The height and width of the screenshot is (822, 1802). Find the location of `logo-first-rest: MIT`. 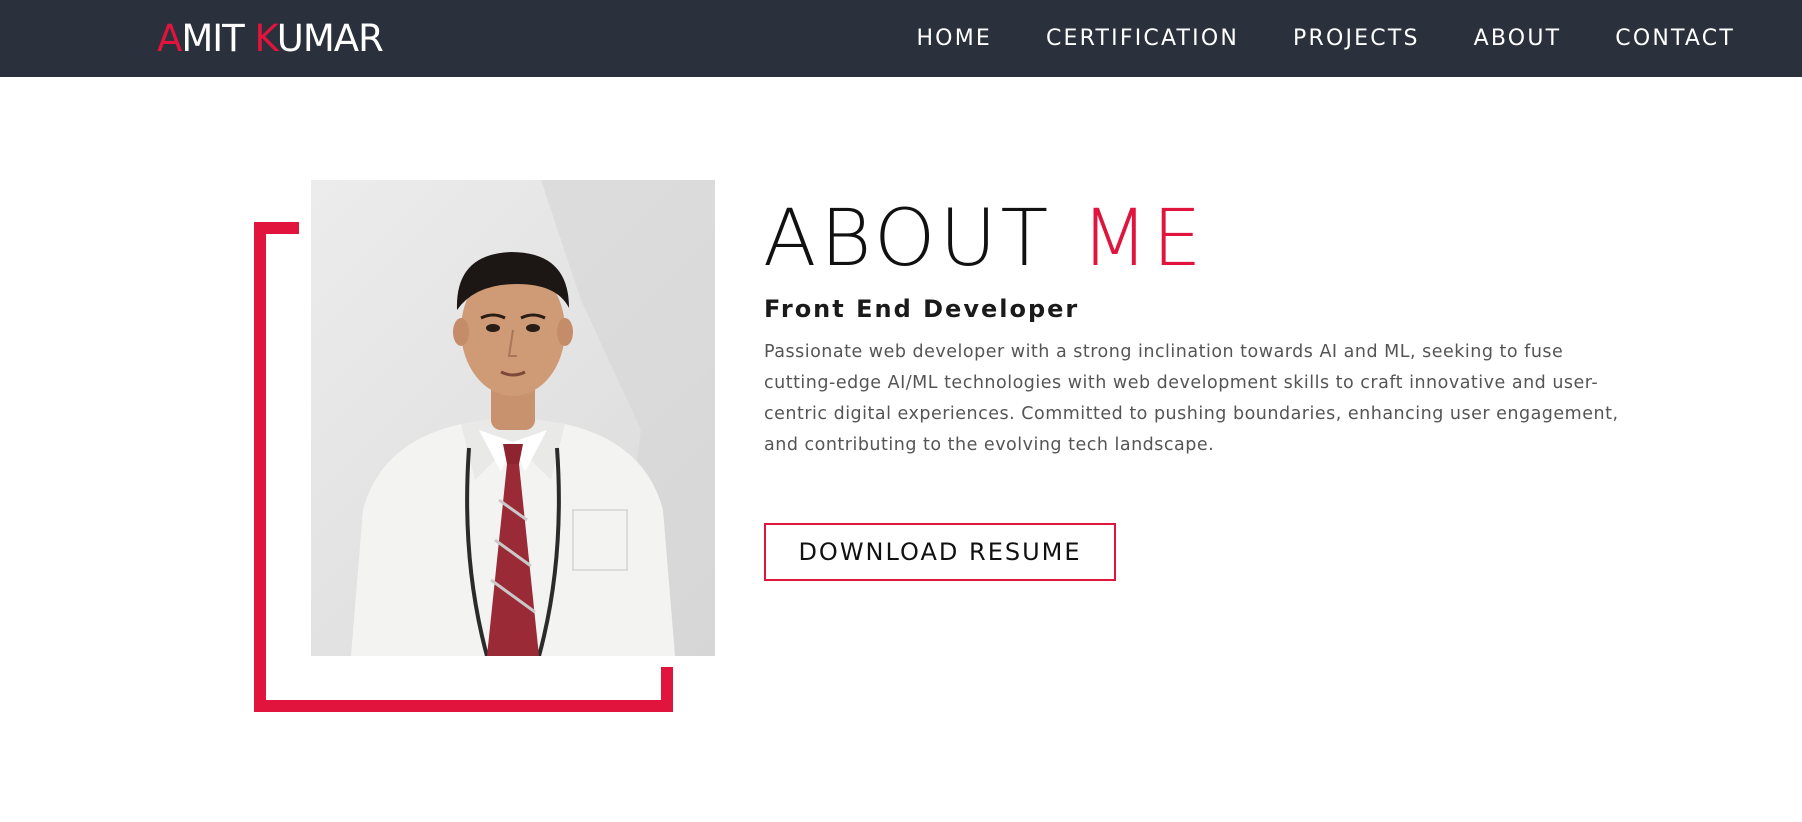

logo-first-rest: MIT is located at coordinates (218, 38).